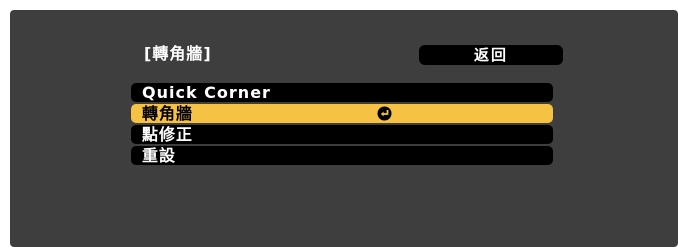 The image size is (678, 247). What do you see at coordinates (491, 55) in the screenshot?
I see `back-button: 返回` at bounding box center [491, 55].